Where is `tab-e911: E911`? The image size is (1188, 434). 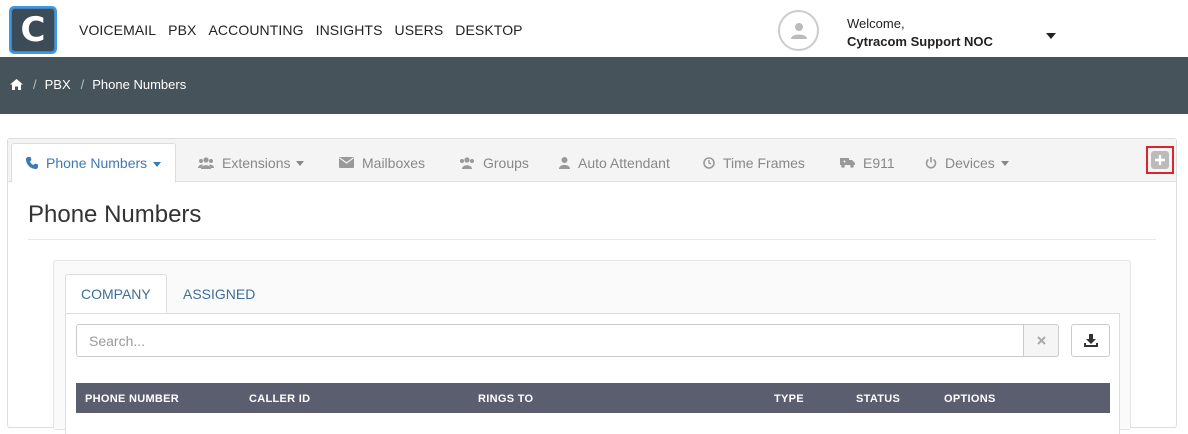 tab-e911: E911 is located at coordinates (867, 162).